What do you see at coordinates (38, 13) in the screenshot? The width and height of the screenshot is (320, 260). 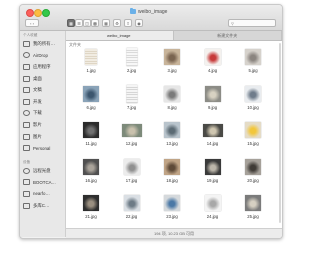 I see `minimize-button` at bounding box center [38, 13].